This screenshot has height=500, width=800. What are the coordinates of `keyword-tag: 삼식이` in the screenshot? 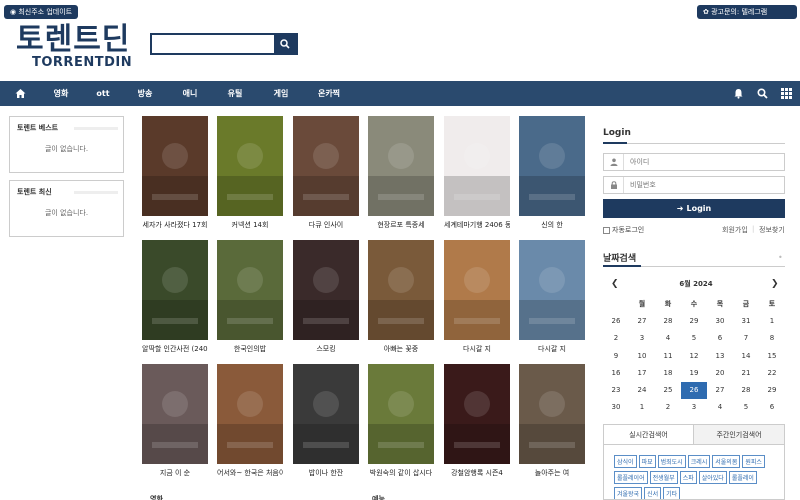 It's located at (625, 461).